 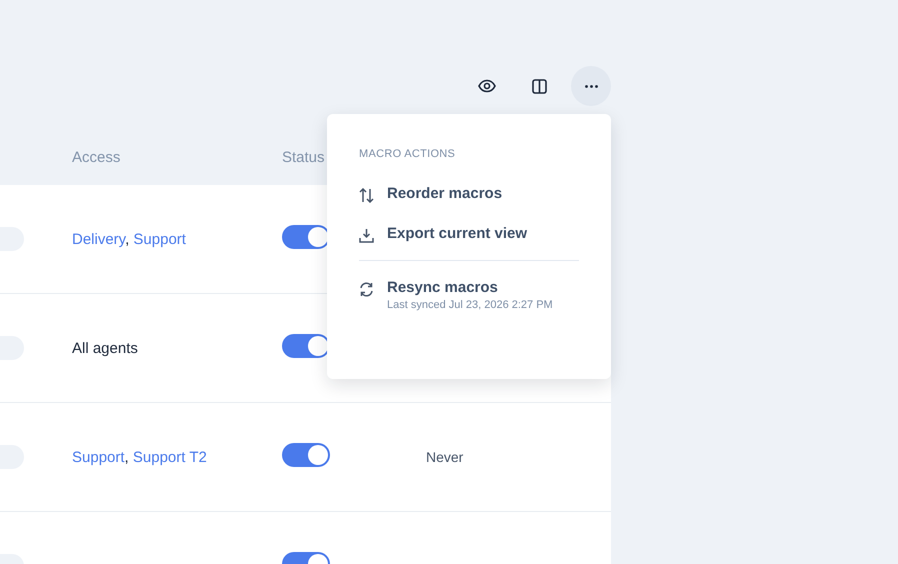 I want to click on menu-item: Resync macros Last synced Jul 23, 2026 2:27 PM, so click(x=469, y=296).